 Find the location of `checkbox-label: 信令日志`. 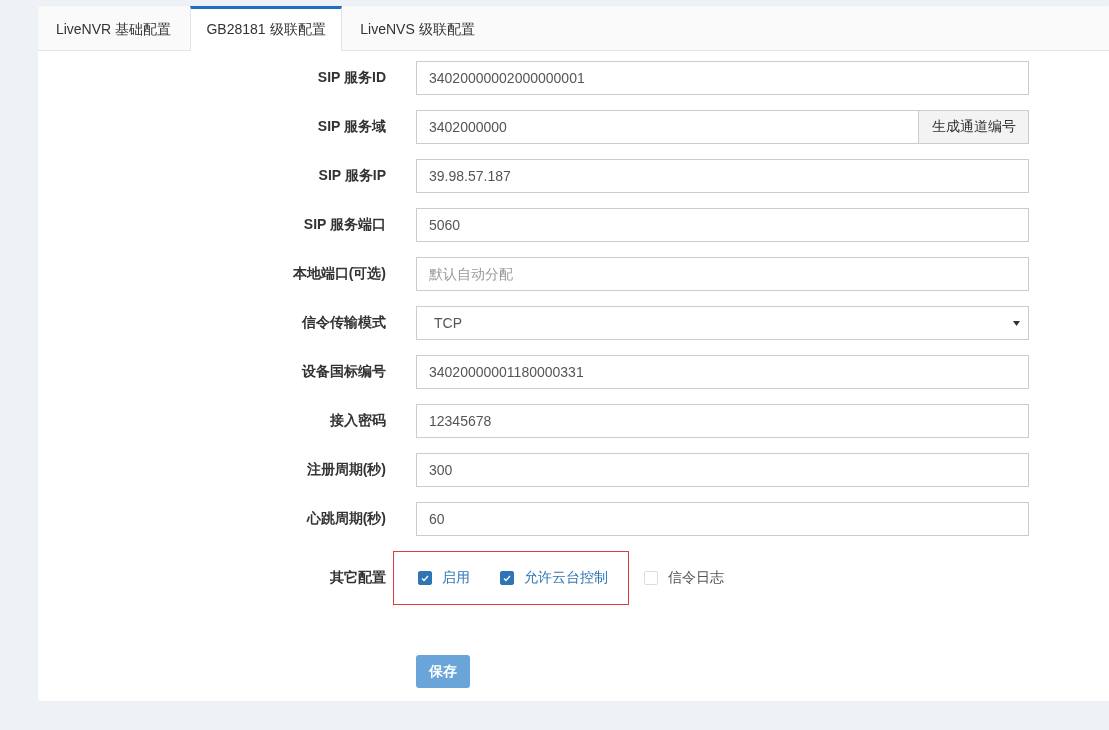

checkbox-label: 信令日志 is located at coordinates (696, 578).